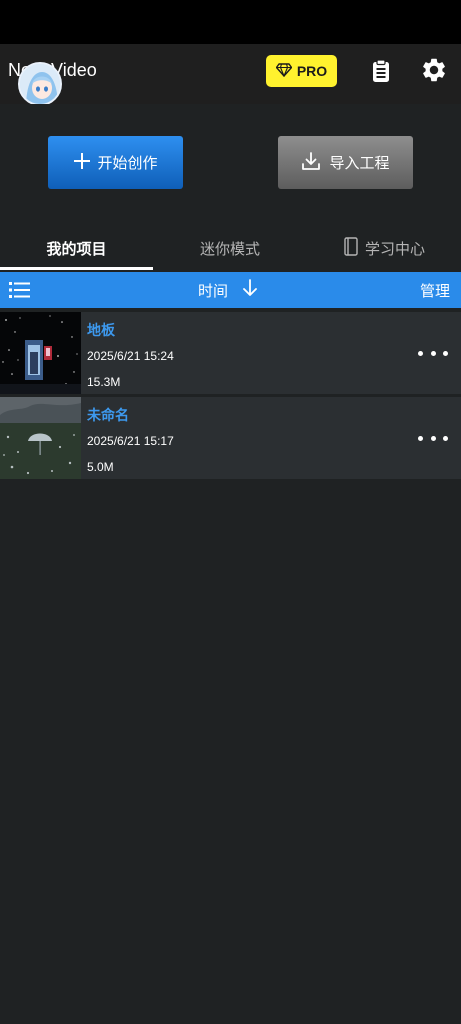 The height and width of the screenshot is (1024, 461). What do you see at coordinates (230, 166) in the screenshot?
I see `action-area: 开始创作 导入工程` at bounding box center [230, 166].